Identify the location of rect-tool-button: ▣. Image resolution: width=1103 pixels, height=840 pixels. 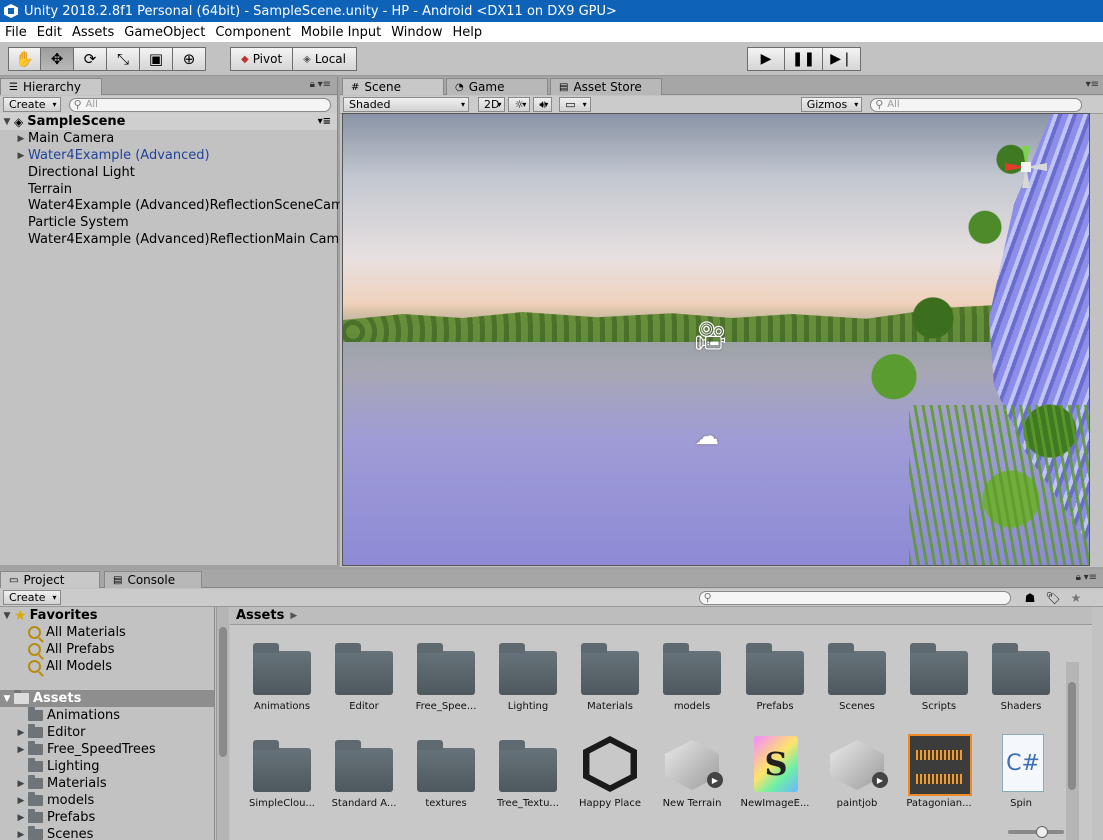
(156, 59).